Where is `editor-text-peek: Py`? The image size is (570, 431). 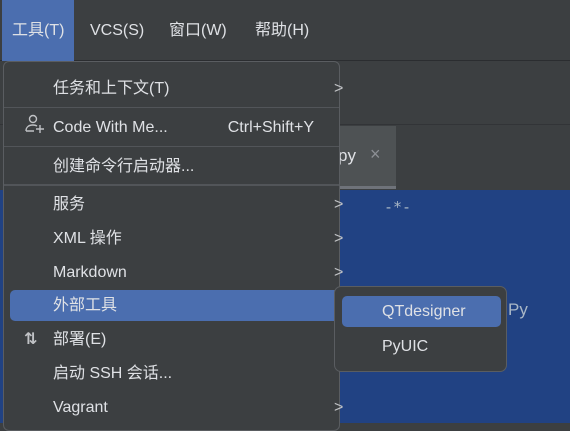 editor-text-peek: Py is located at coordinates (518, 309).